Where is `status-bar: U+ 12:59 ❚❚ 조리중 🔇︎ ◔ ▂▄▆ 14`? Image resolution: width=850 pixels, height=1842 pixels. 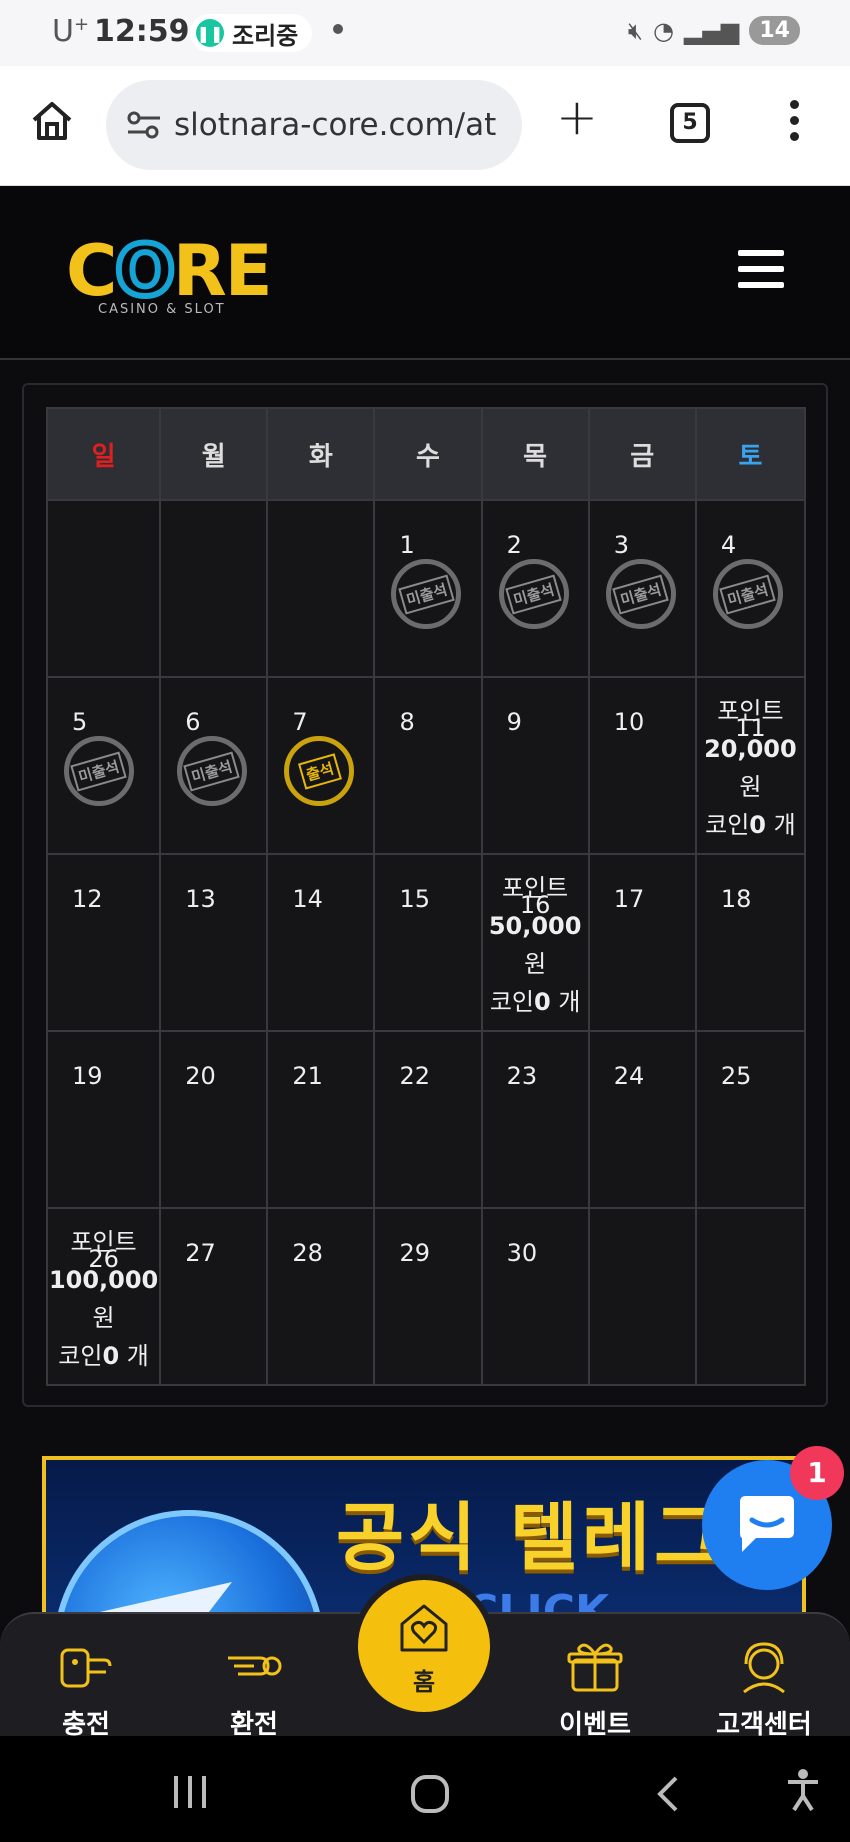 status-bar: U+ 12:59 ❚❚ 조리중 🔇︎ ◔ ▂▄▆ 14 is located at coordinates (425, 33).